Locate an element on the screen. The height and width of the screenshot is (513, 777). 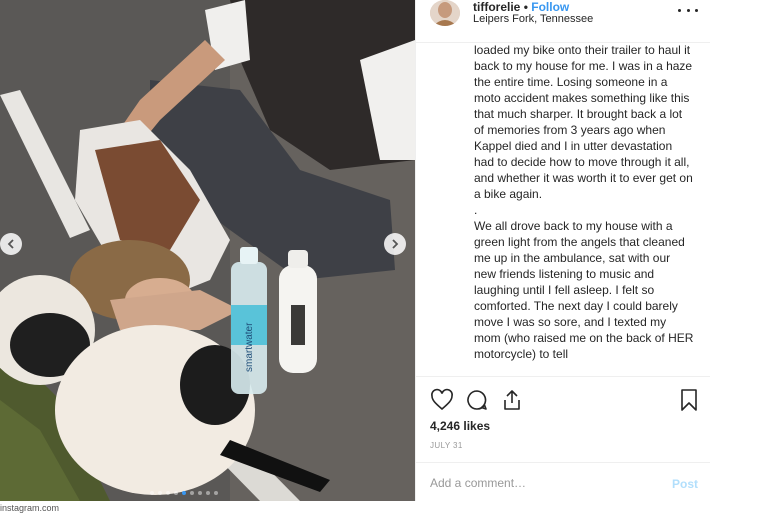
bookmark-icon is located at coordinates (689, 400).